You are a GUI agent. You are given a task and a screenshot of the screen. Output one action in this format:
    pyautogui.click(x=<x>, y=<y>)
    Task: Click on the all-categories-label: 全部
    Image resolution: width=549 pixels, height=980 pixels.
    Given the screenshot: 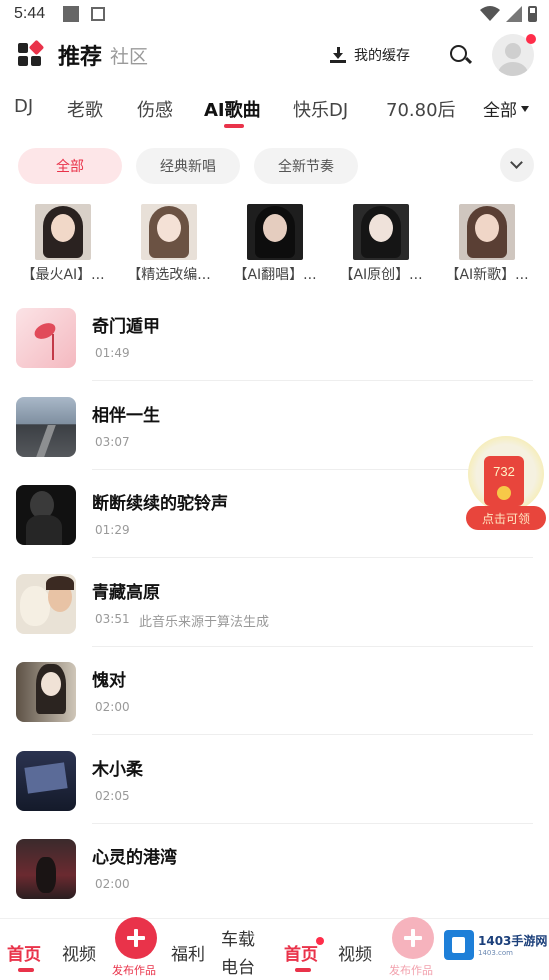 What is the action you would take?
    pyautogui.click(x=500, y=111)
    